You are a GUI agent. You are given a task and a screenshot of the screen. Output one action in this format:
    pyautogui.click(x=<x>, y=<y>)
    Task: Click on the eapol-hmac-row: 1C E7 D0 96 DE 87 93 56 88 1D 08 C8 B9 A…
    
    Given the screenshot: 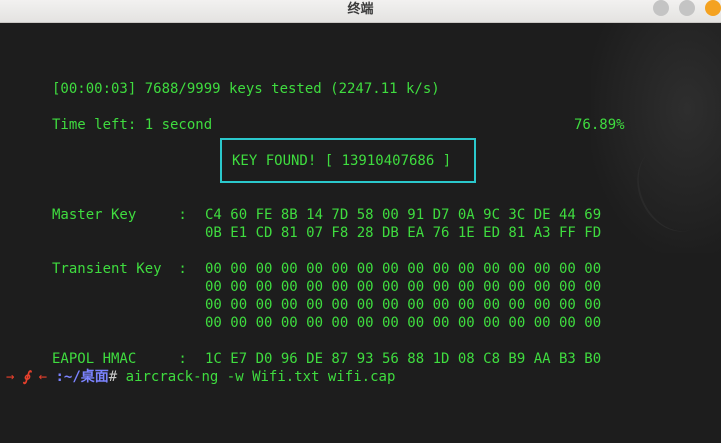 What is the action you would take?
    pyautogui.click(x=403, y=359)
    